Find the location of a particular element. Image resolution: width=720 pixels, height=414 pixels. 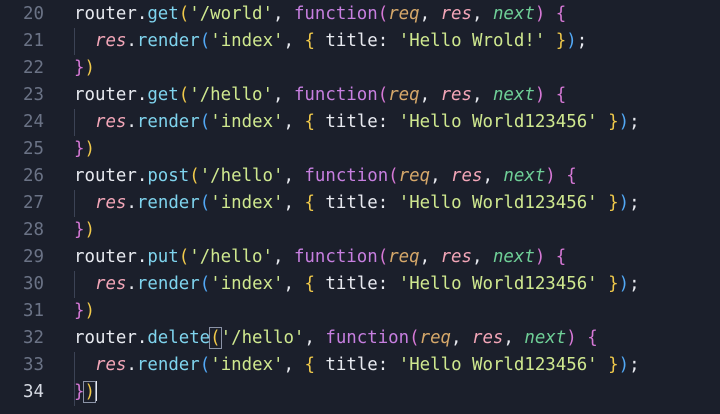

line-number: 20 is located at coordinates (33, 14).